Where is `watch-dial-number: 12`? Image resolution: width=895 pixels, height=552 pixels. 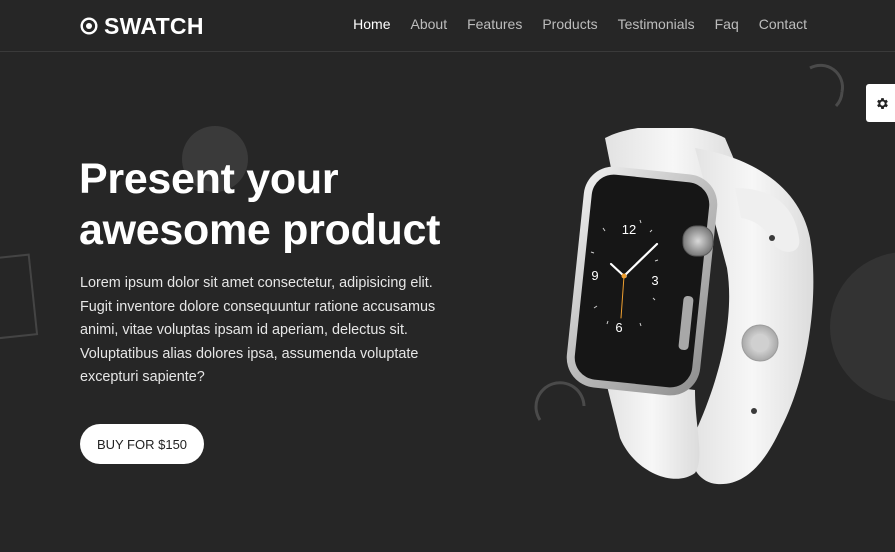
watch-dial-number: 12 is located at coordinates (629, 229).